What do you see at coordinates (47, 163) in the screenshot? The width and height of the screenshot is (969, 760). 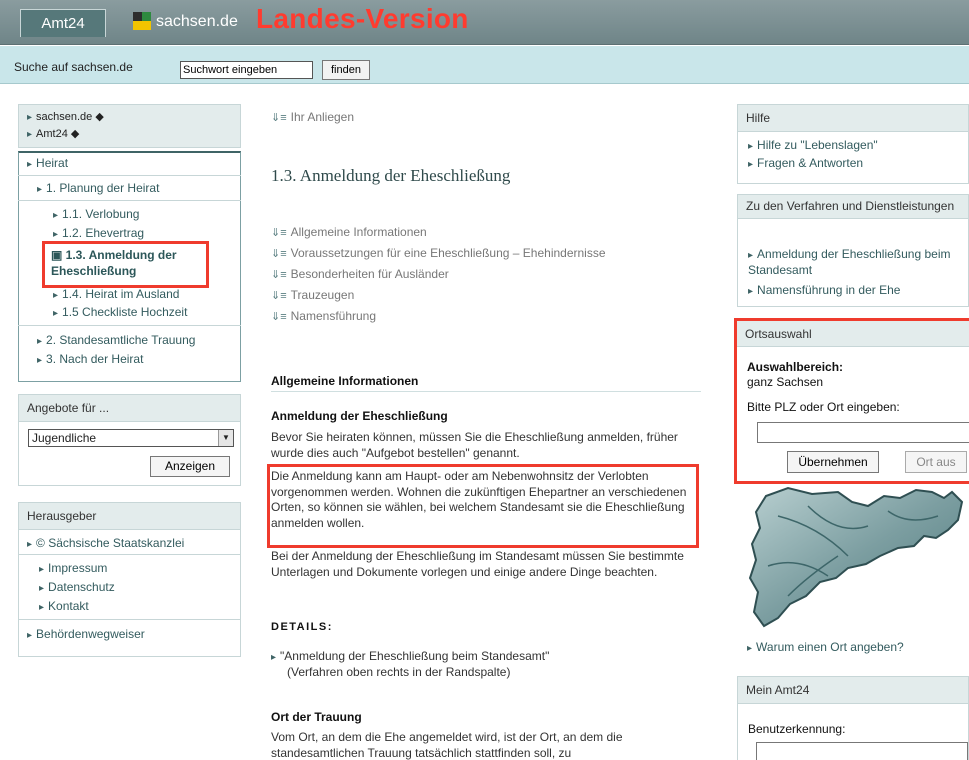 I see `nav-item-heirat: ▸ Heirat` at bounding box center [47, 163].